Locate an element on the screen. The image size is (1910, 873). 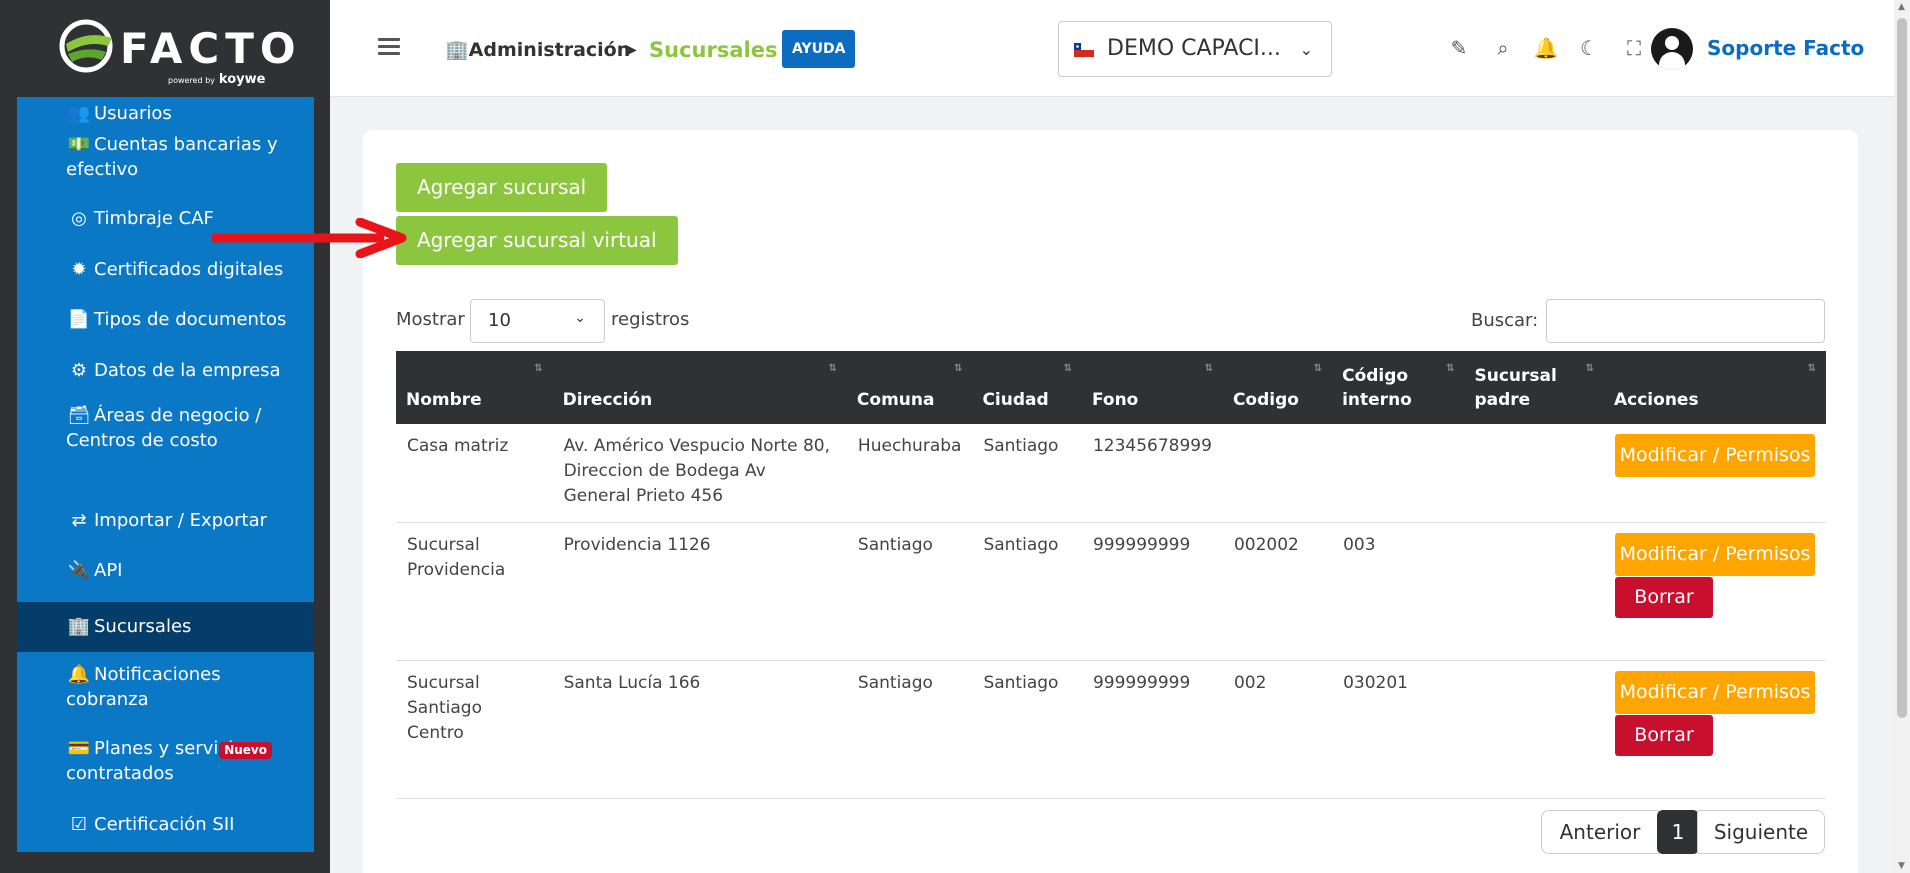
cell-acciones: Modificar / Permisos Borrar is located at coordinates (1715, 729).